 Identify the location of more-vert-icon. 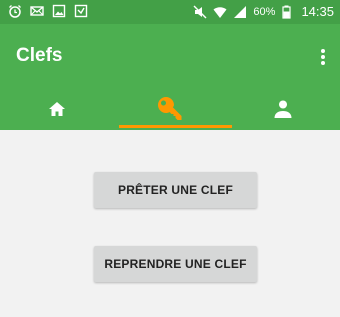
(323, 57).